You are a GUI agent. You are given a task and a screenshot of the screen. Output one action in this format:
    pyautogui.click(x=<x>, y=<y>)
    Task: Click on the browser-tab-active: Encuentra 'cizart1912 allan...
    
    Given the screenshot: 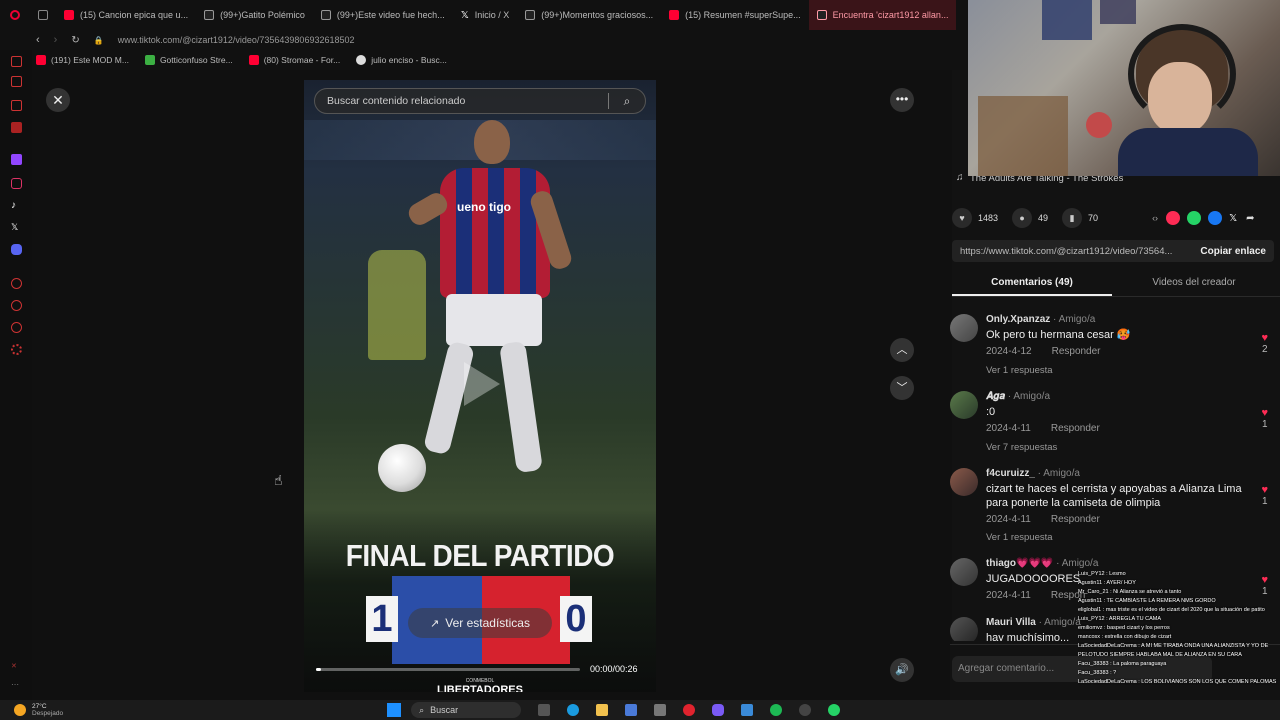 What is the action you would take?
    pyautogui.click(x=882, y=15)
    